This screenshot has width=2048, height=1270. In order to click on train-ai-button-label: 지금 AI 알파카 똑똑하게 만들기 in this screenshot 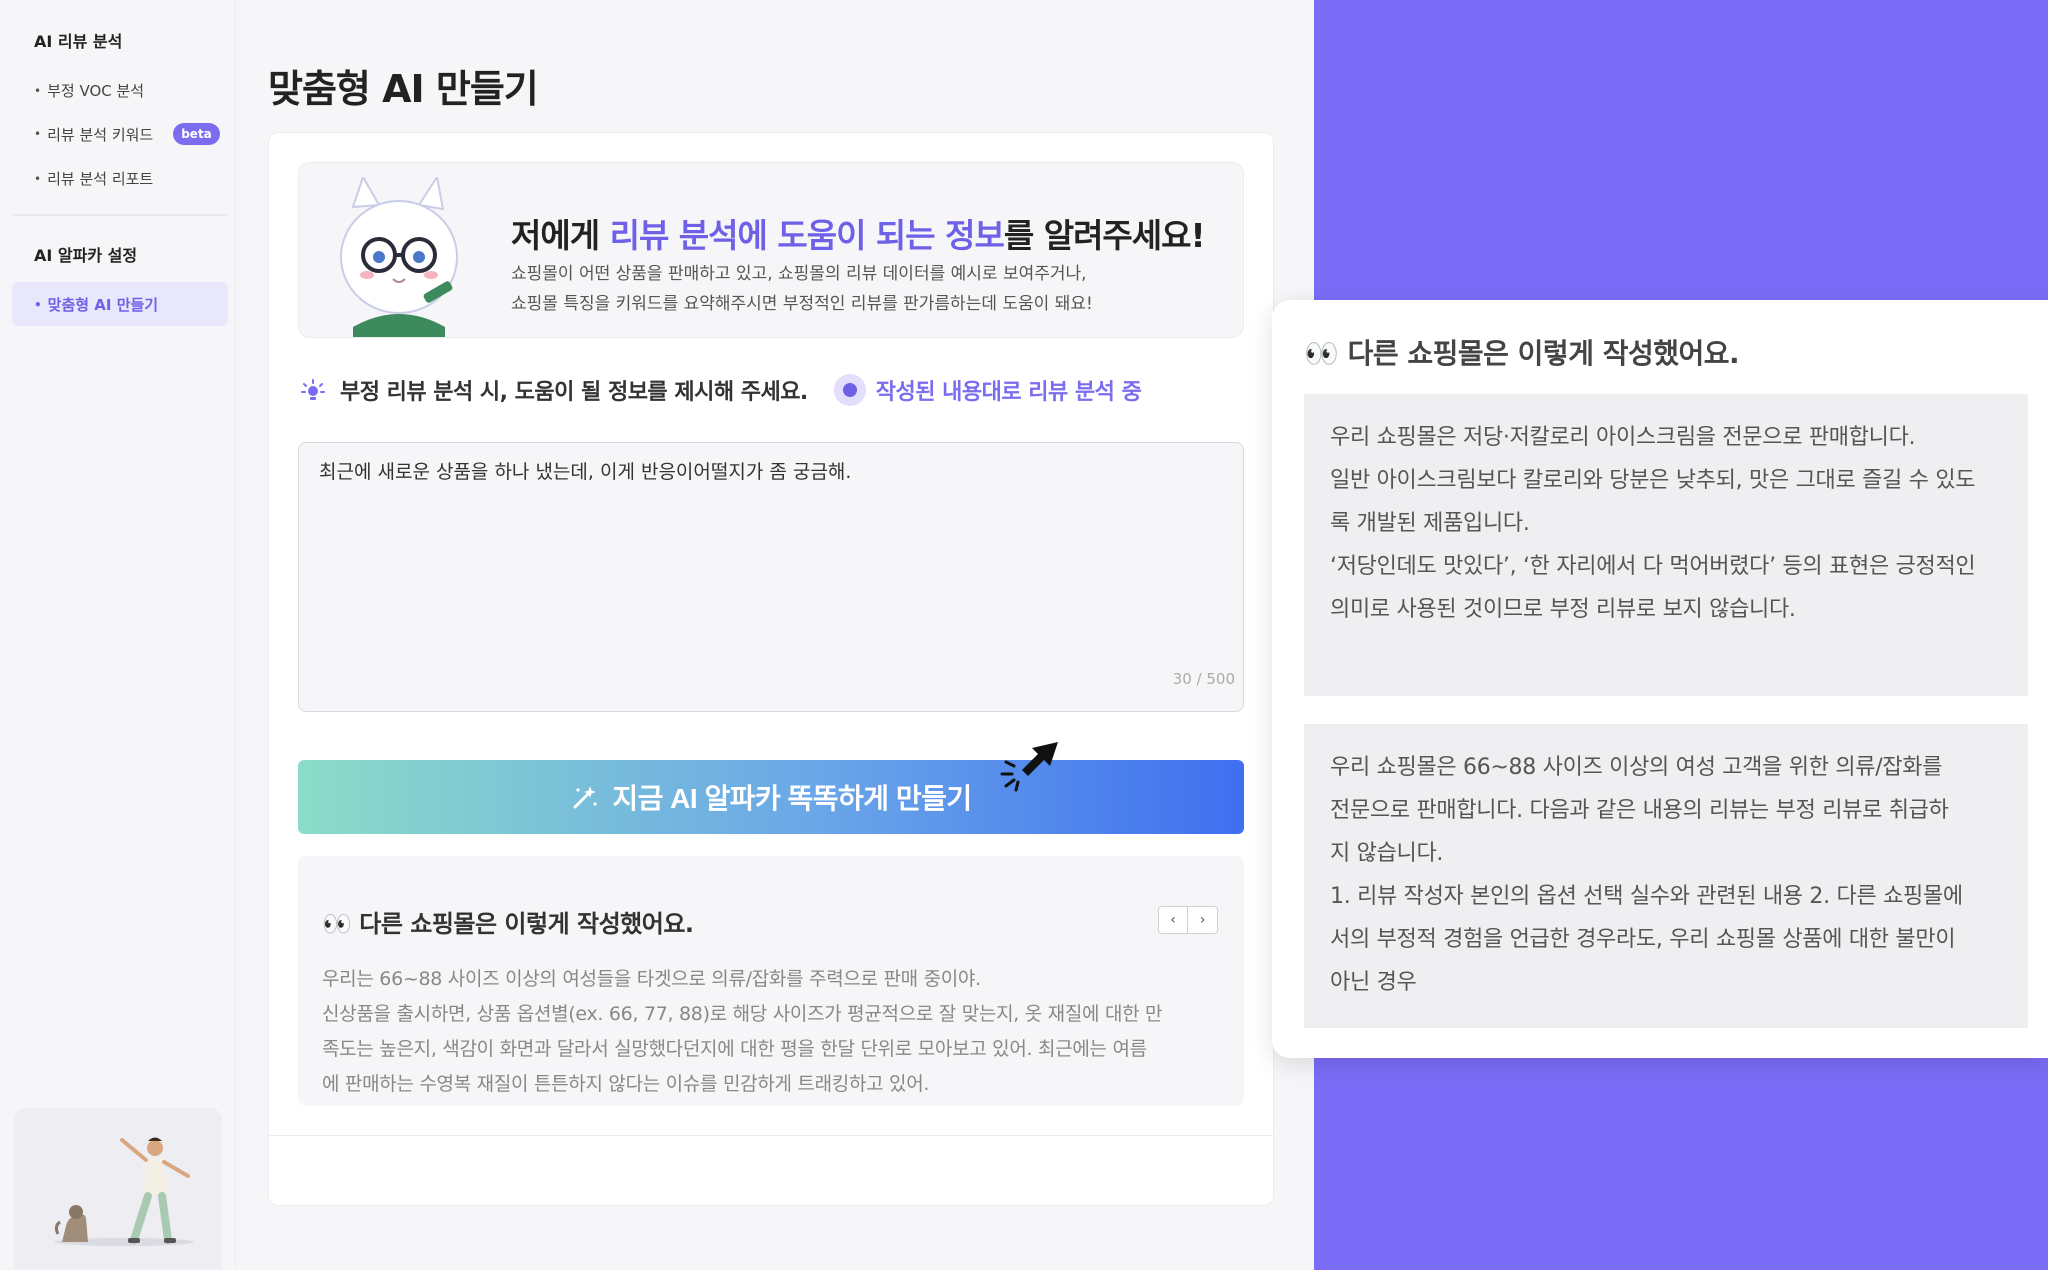, I will do `click(792, 798)`.